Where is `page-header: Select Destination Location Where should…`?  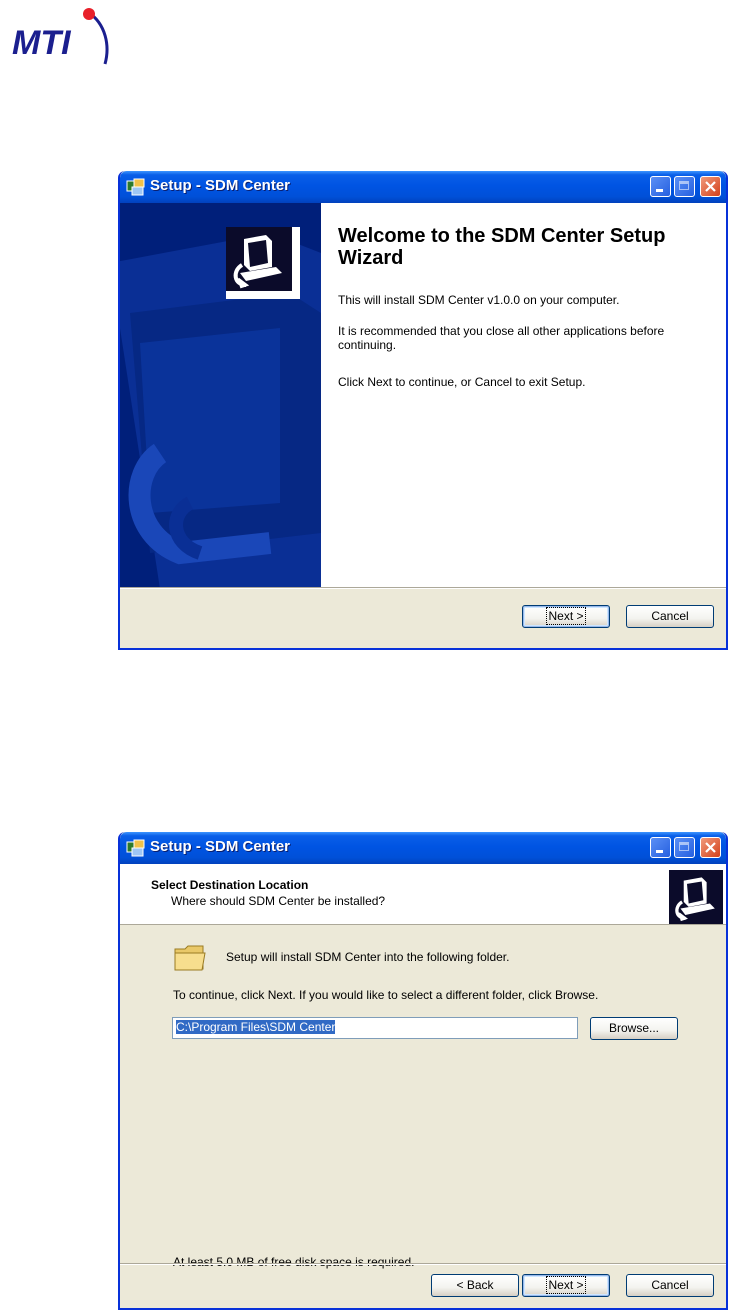 page-header: Select Destination Location Where should… is located at coordinates (423, 894).